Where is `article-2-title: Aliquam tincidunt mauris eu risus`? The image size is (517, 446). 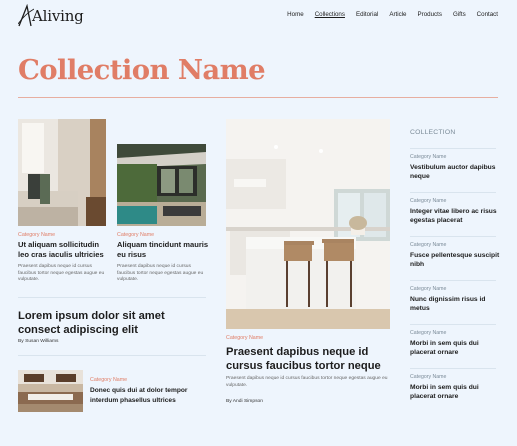
article-2-title: Aliquam tincidunt mauris eu risus is located at coordinates (163, 250).